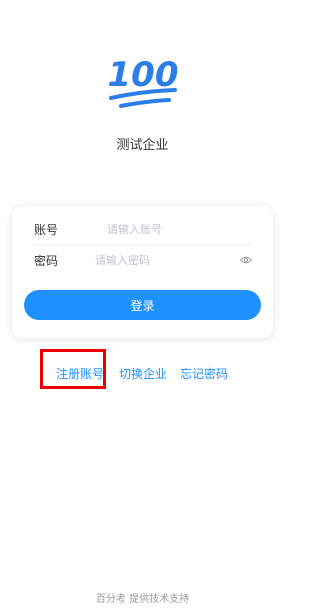 This screenshot has width=320, height=613. I want to click on eye-icon, so click(246, 260).